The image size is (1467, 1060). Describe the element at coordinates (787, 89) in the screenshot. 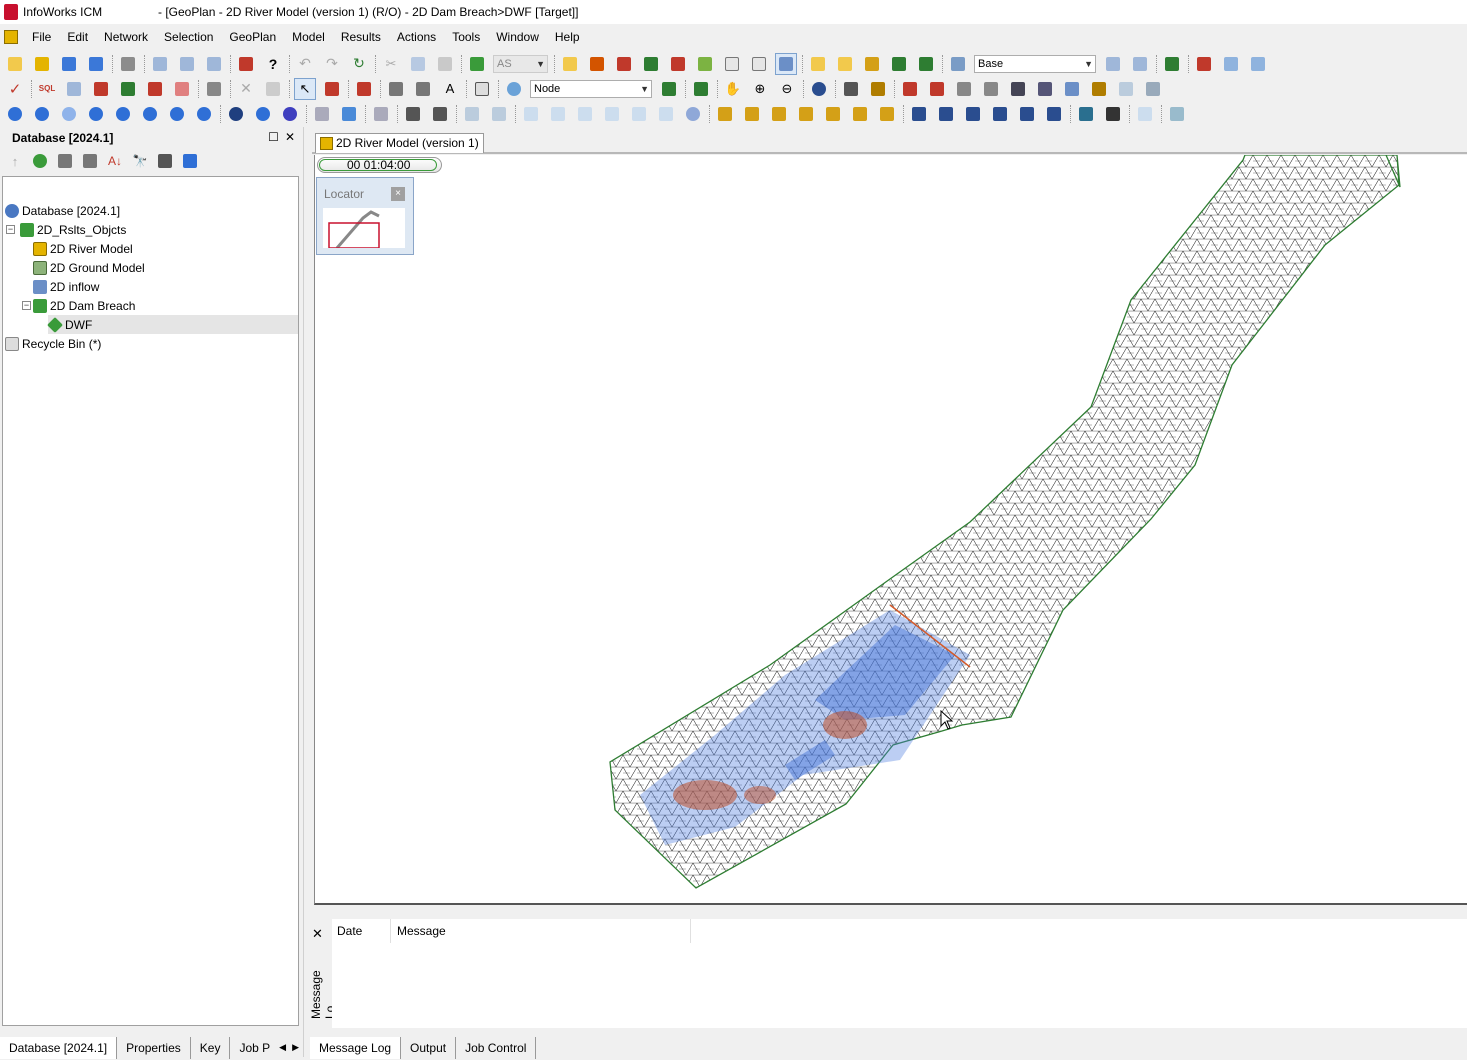

I see `zoom-out-icon: ⊖` at that location.